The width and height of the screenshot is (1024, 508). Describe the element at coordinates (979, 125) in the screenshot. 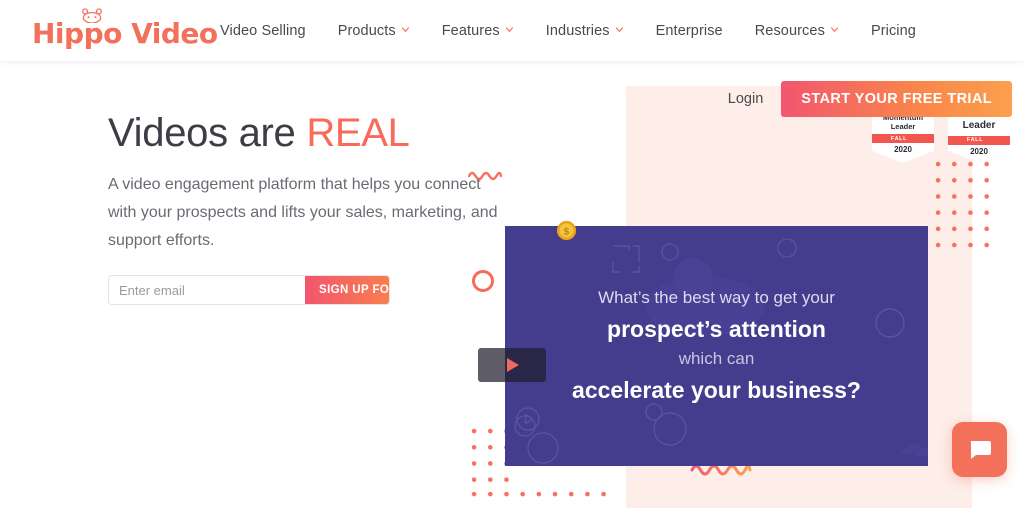

I see `badge-title-line1: Leader` at that location.